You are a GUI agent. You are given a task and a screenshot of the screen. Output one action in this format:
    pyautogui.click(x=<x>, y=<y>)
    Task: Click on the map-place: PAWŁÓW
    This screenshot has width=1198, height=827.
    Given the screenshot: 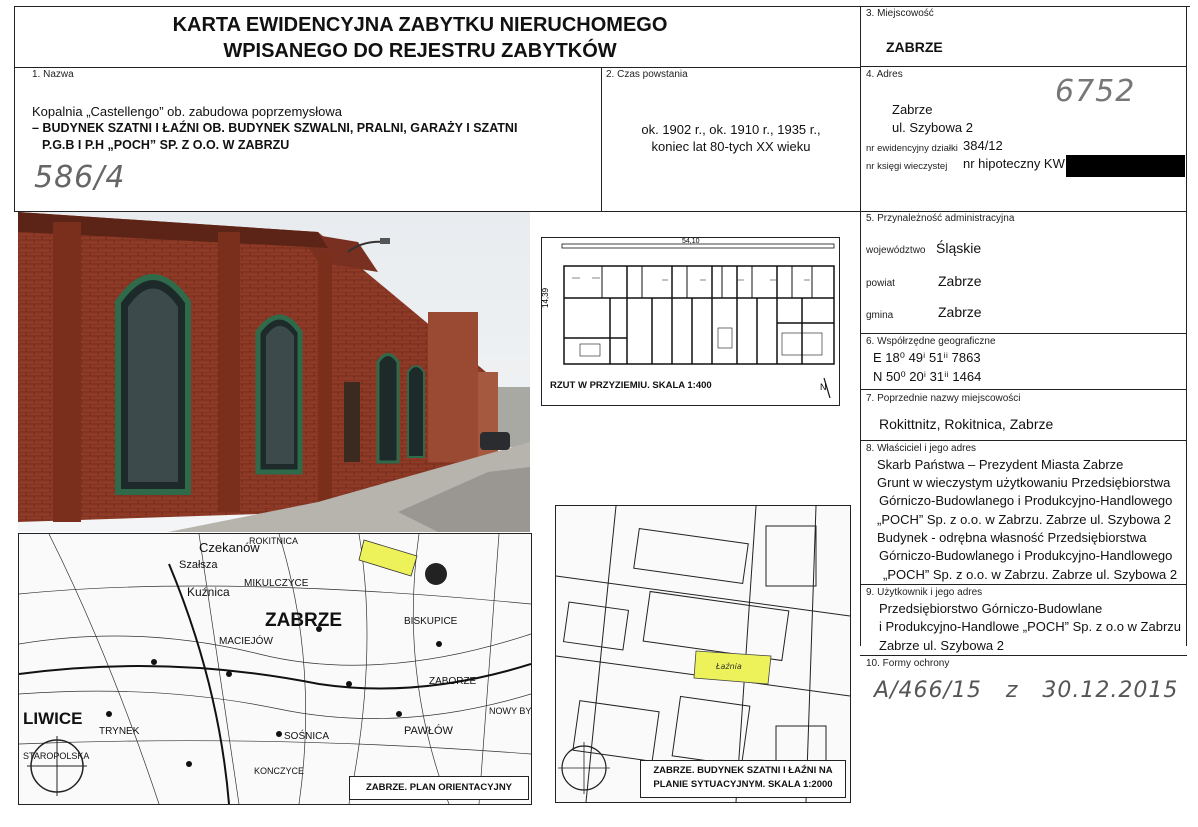 What is the action you would take?
    pyautogui.click(x=429, y=730)
    